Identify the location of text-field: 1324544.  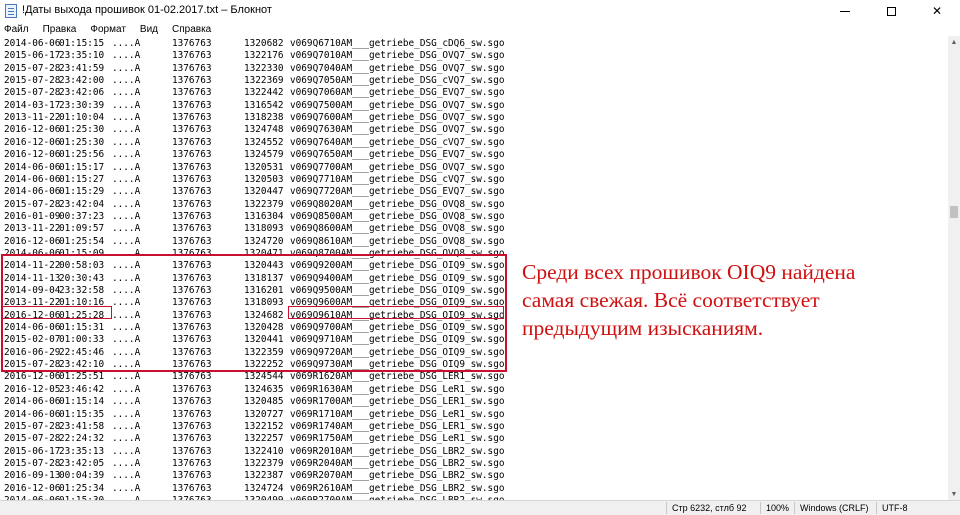
(264, 377).